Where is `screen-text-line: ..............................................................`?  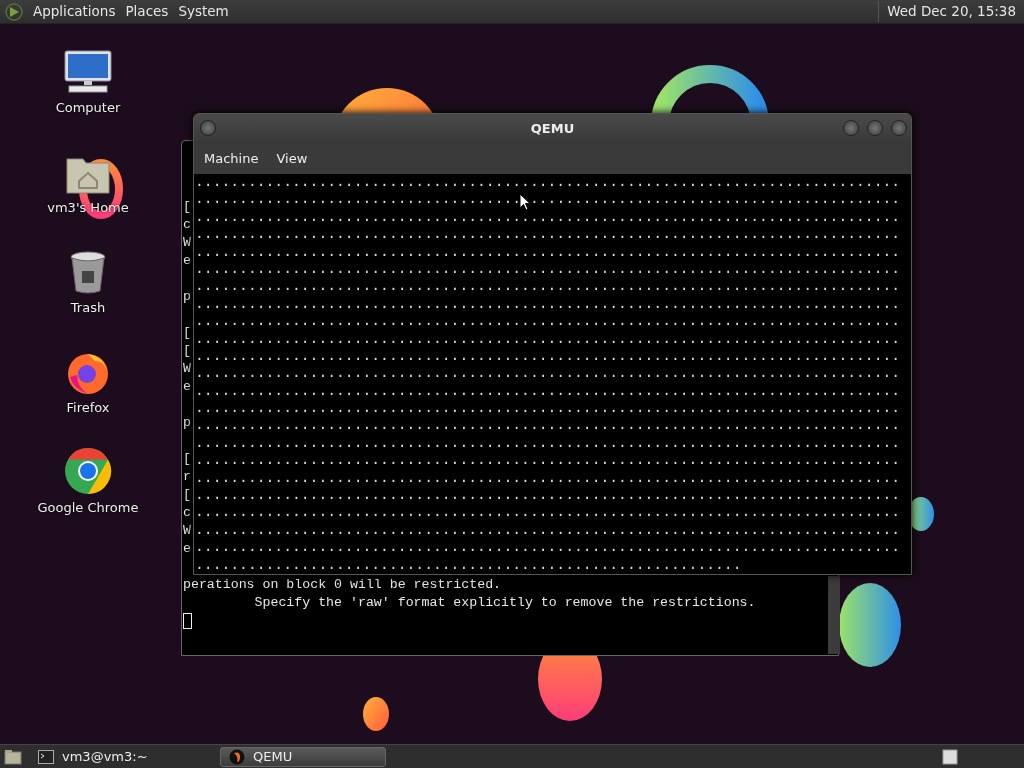
screen-text-line: .............................................................. is located at coordinates (468, 564).